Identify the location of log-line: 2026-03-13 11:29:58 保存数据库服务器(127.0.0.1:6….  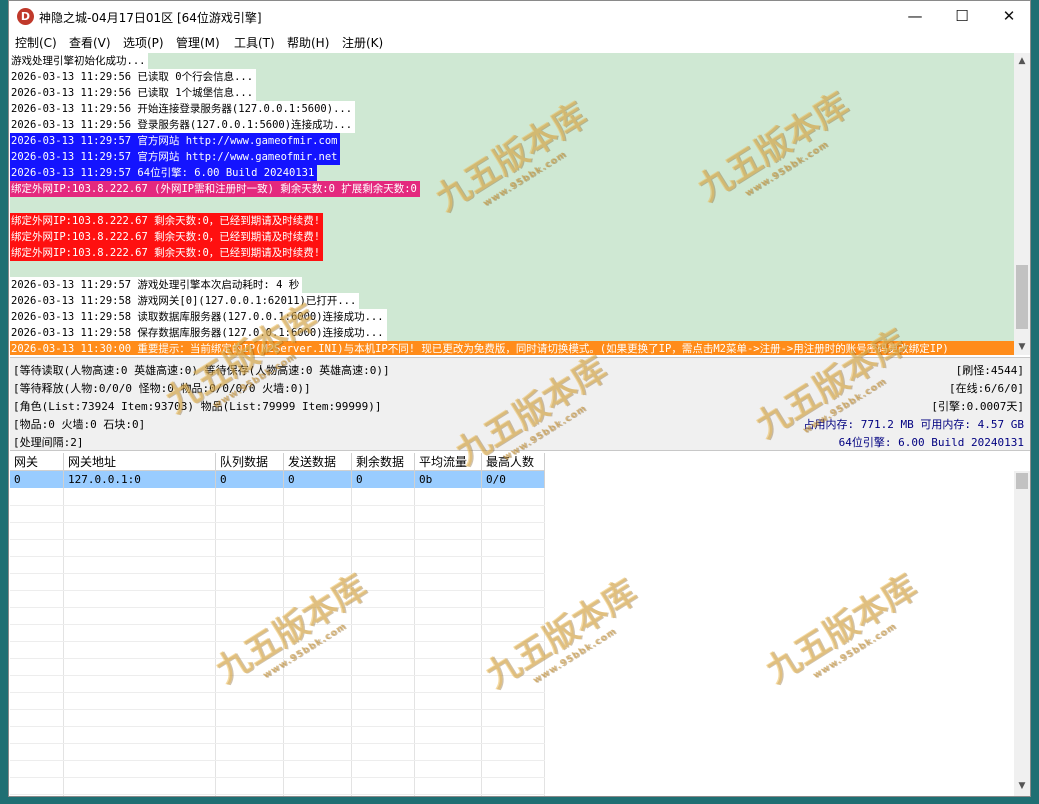
(198, 333).